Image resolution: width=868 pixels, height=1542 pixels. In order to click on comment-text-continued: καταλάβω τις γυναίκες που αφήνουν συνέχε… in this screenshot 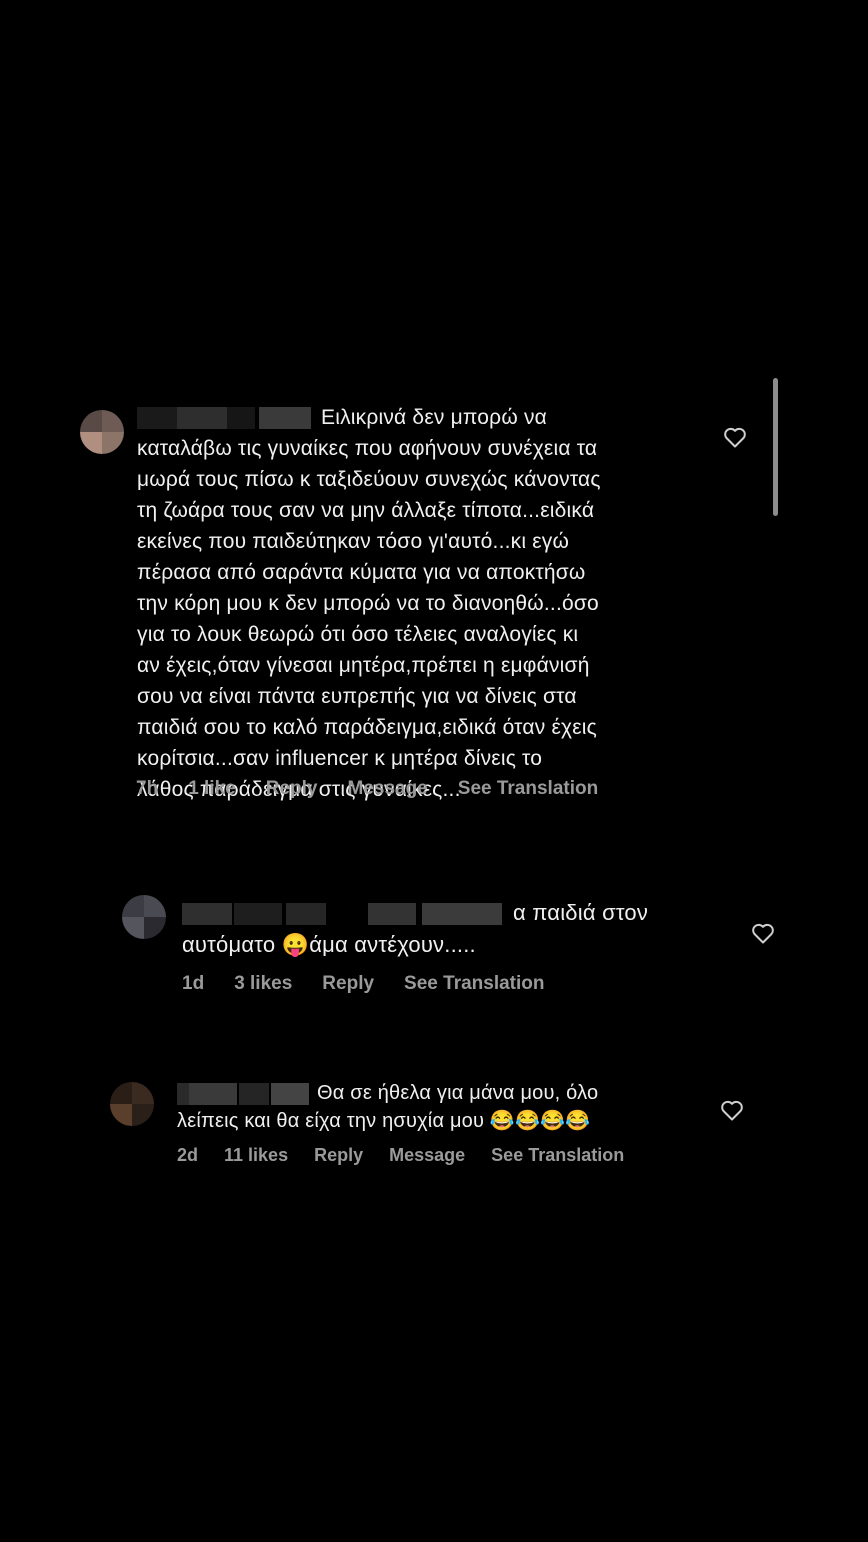, I will do `click(369, 619)`.